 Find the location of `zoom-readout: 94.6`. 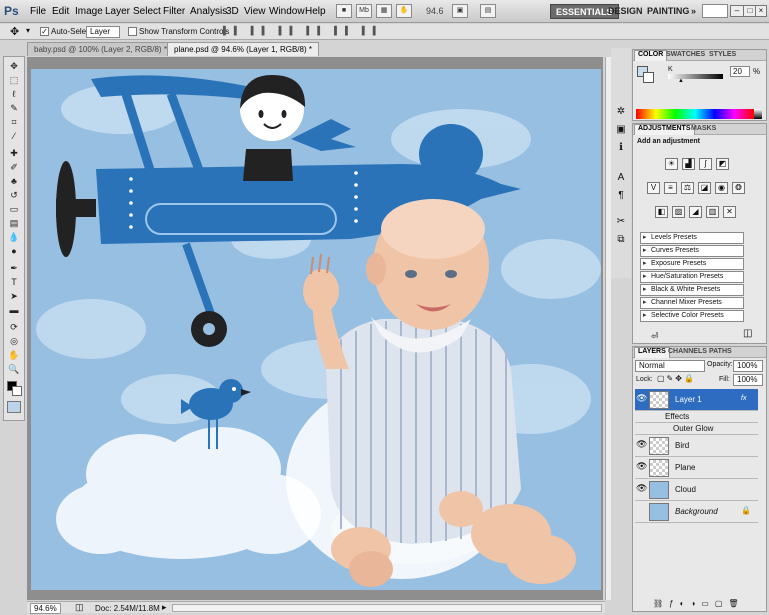

zoom-readout: 94.6 is located at coordinates (435, 11).